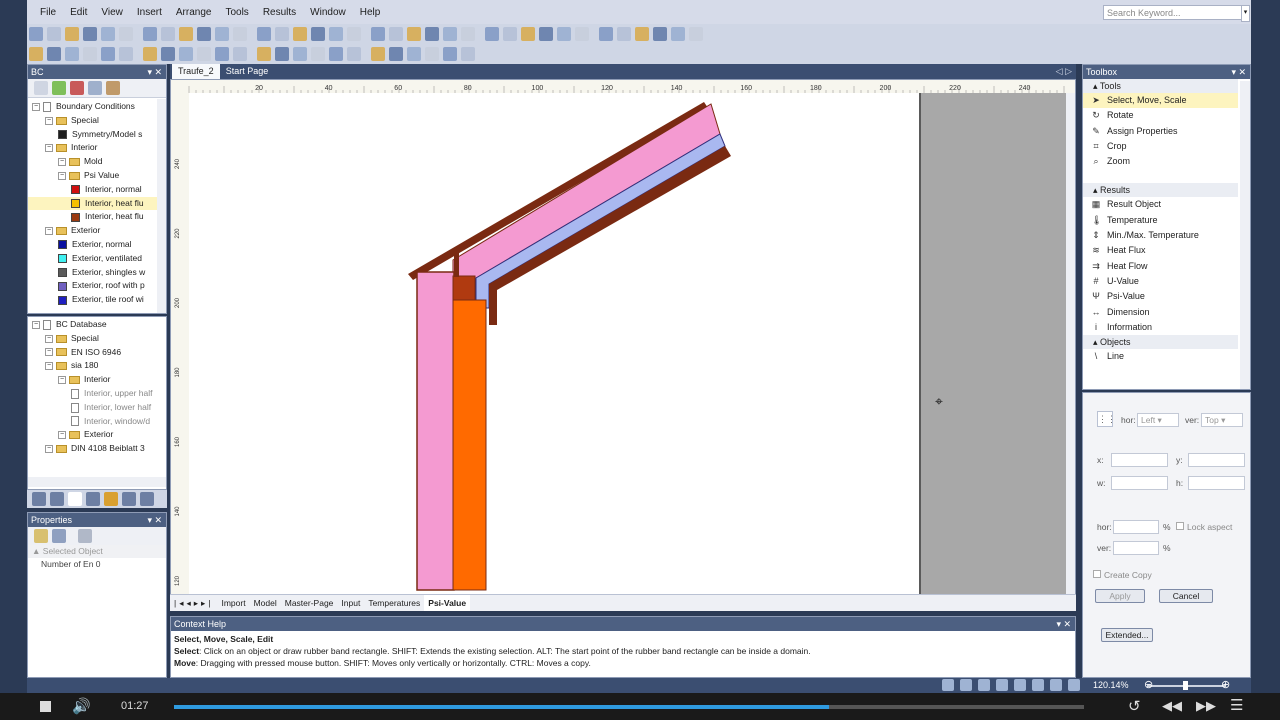 This screenshot has width=1280, height=720. Describe the element at coordinates (629, 707) in the screenshot. I see `video-progress-track` at that location.